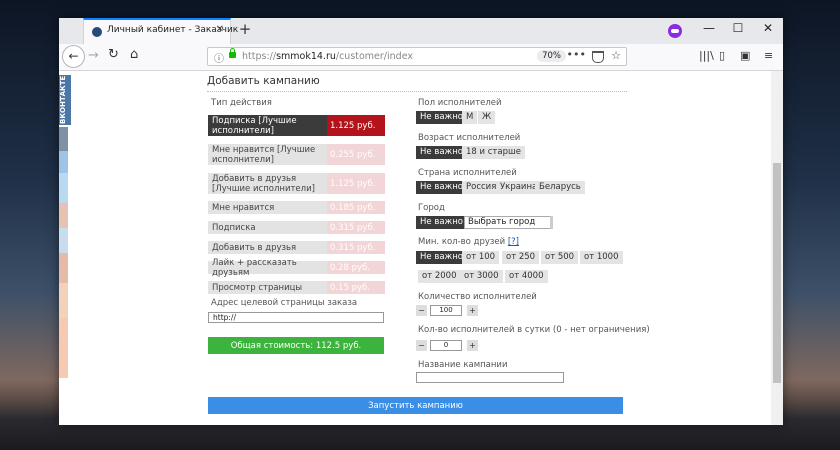  I want to click on plan-option-price: 0.255 руб., so click(356, 154).